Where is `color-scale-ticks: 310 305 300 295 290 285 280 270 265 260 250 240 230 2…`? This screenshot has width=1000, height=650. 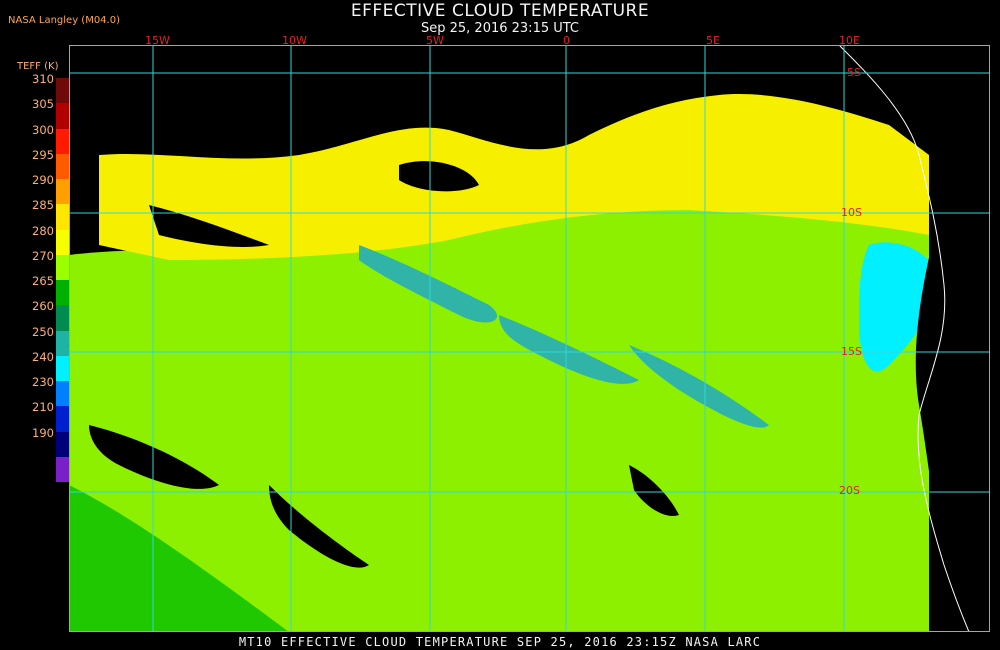 color-scale-ticks: 310 305 300 295 290 285 280 270 265 260 250 240 230 2… is located at coordinates (37, 261).